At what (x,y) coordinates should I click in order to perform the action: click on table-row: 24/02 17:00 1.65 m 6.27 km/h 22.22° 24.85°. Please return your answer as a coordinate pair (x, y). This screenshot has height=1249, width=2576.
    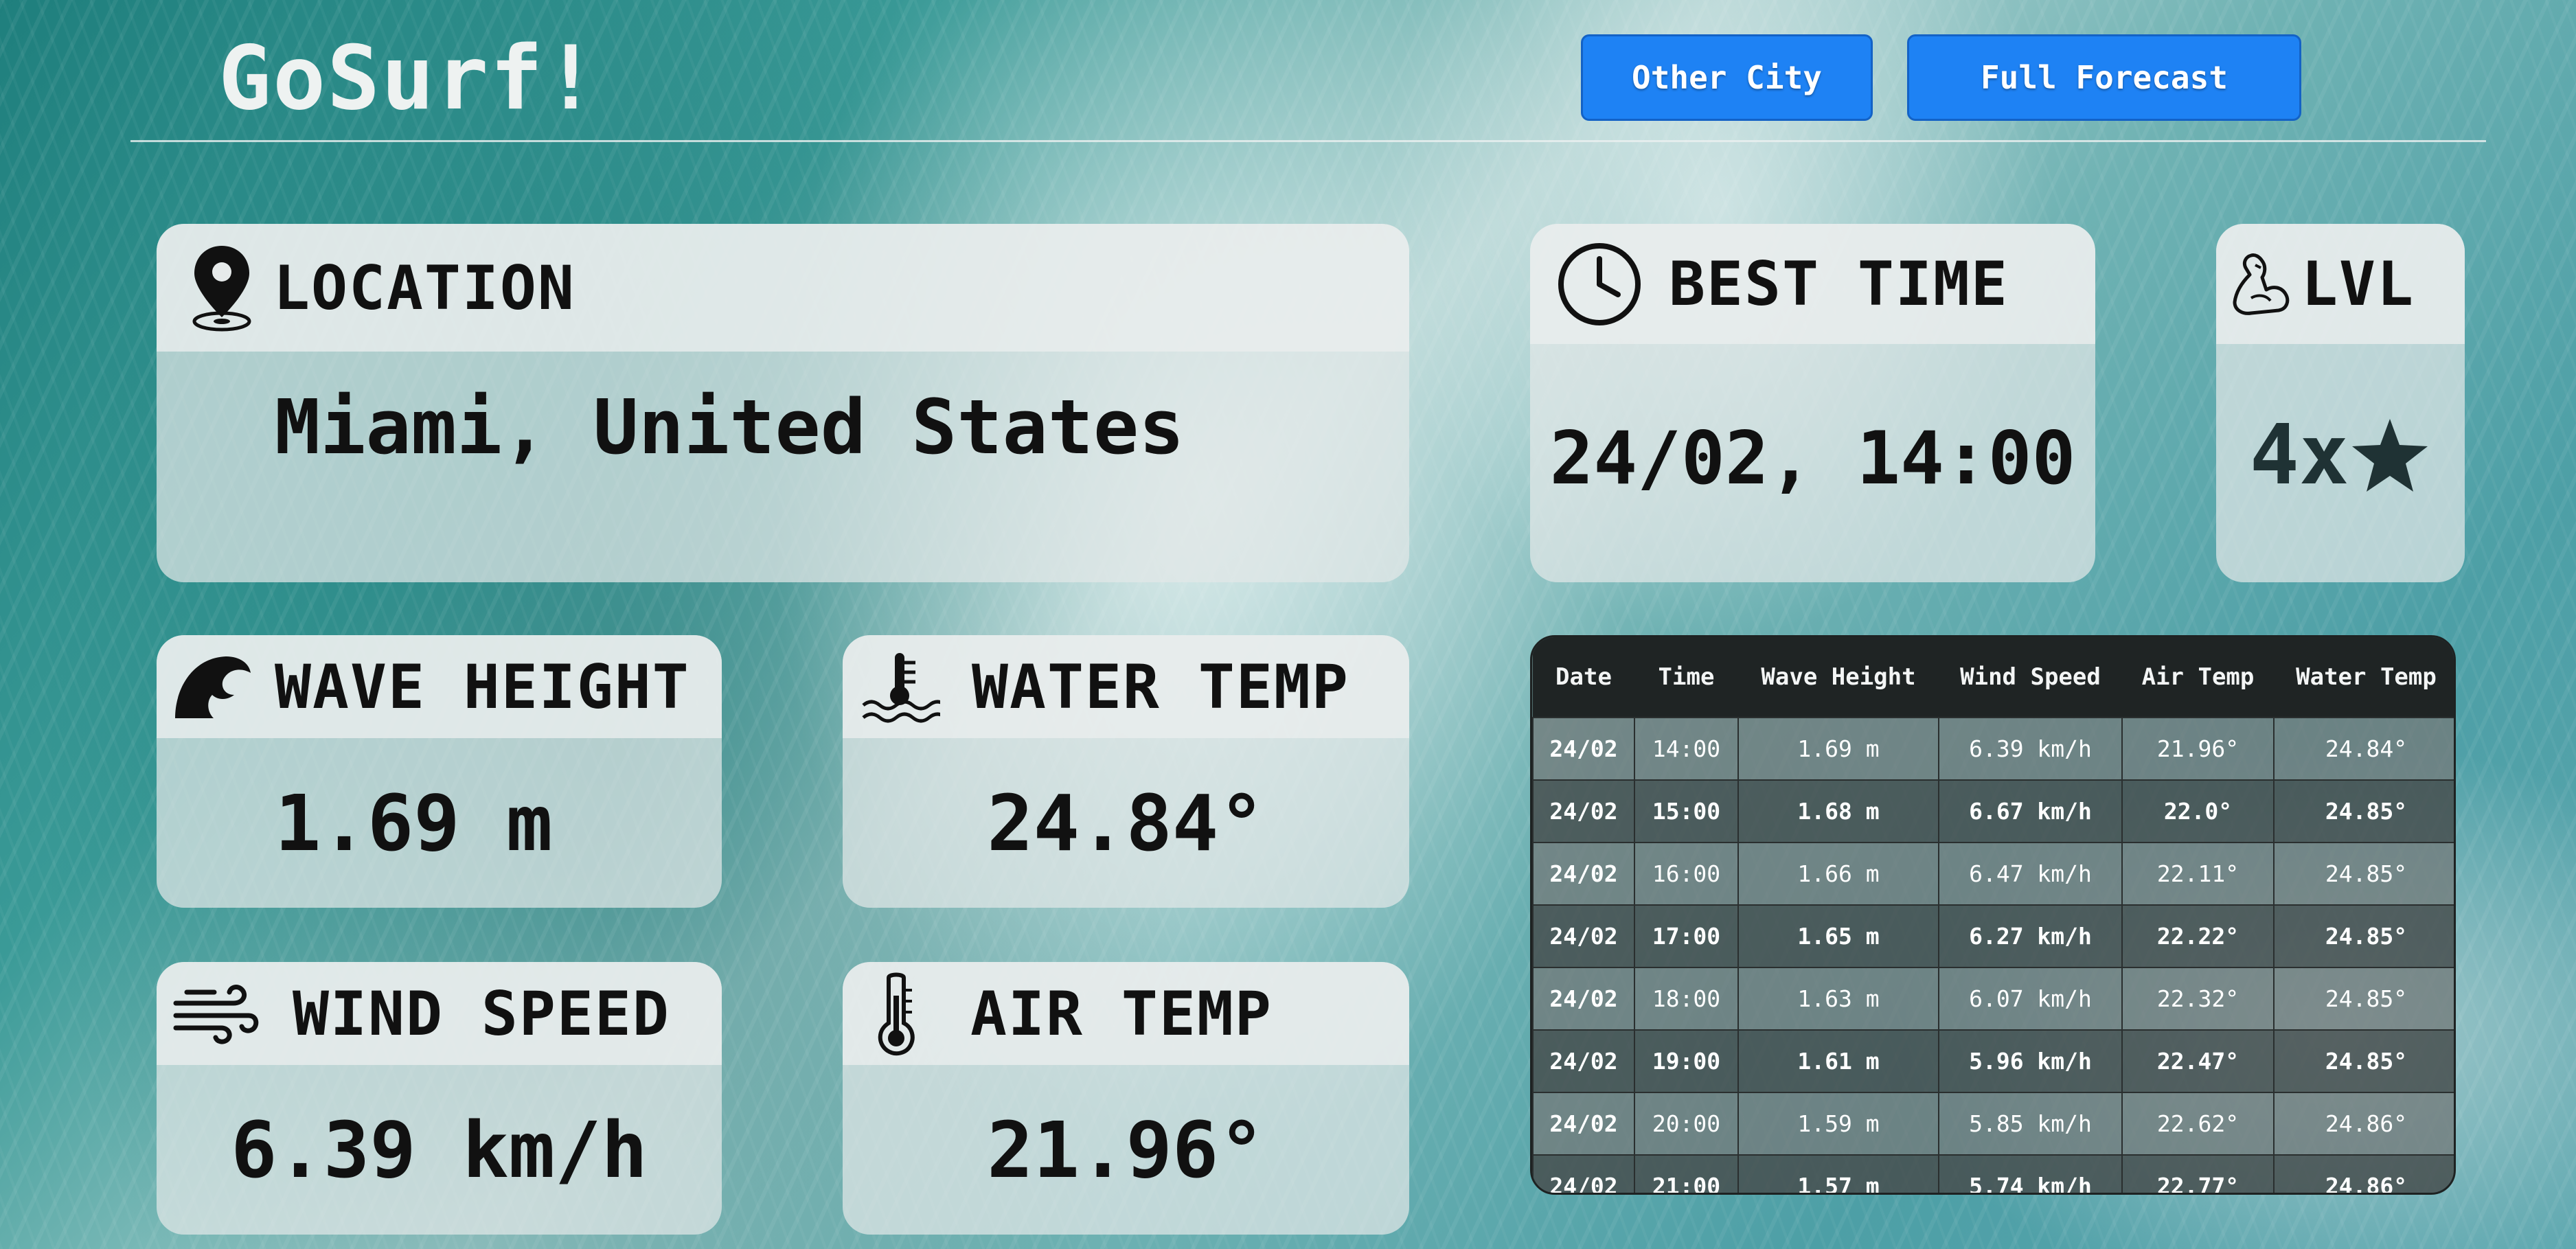
    Looking at the image, I should click on (1993, 936).